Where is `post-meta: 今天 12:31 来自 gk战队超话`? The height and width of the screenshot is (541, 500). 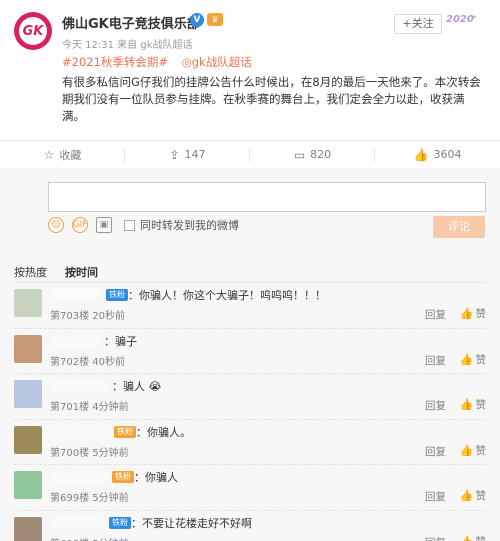 post-meta: 今天 12:31 来自 gk战队超话 is located at coordinates (127, 45).